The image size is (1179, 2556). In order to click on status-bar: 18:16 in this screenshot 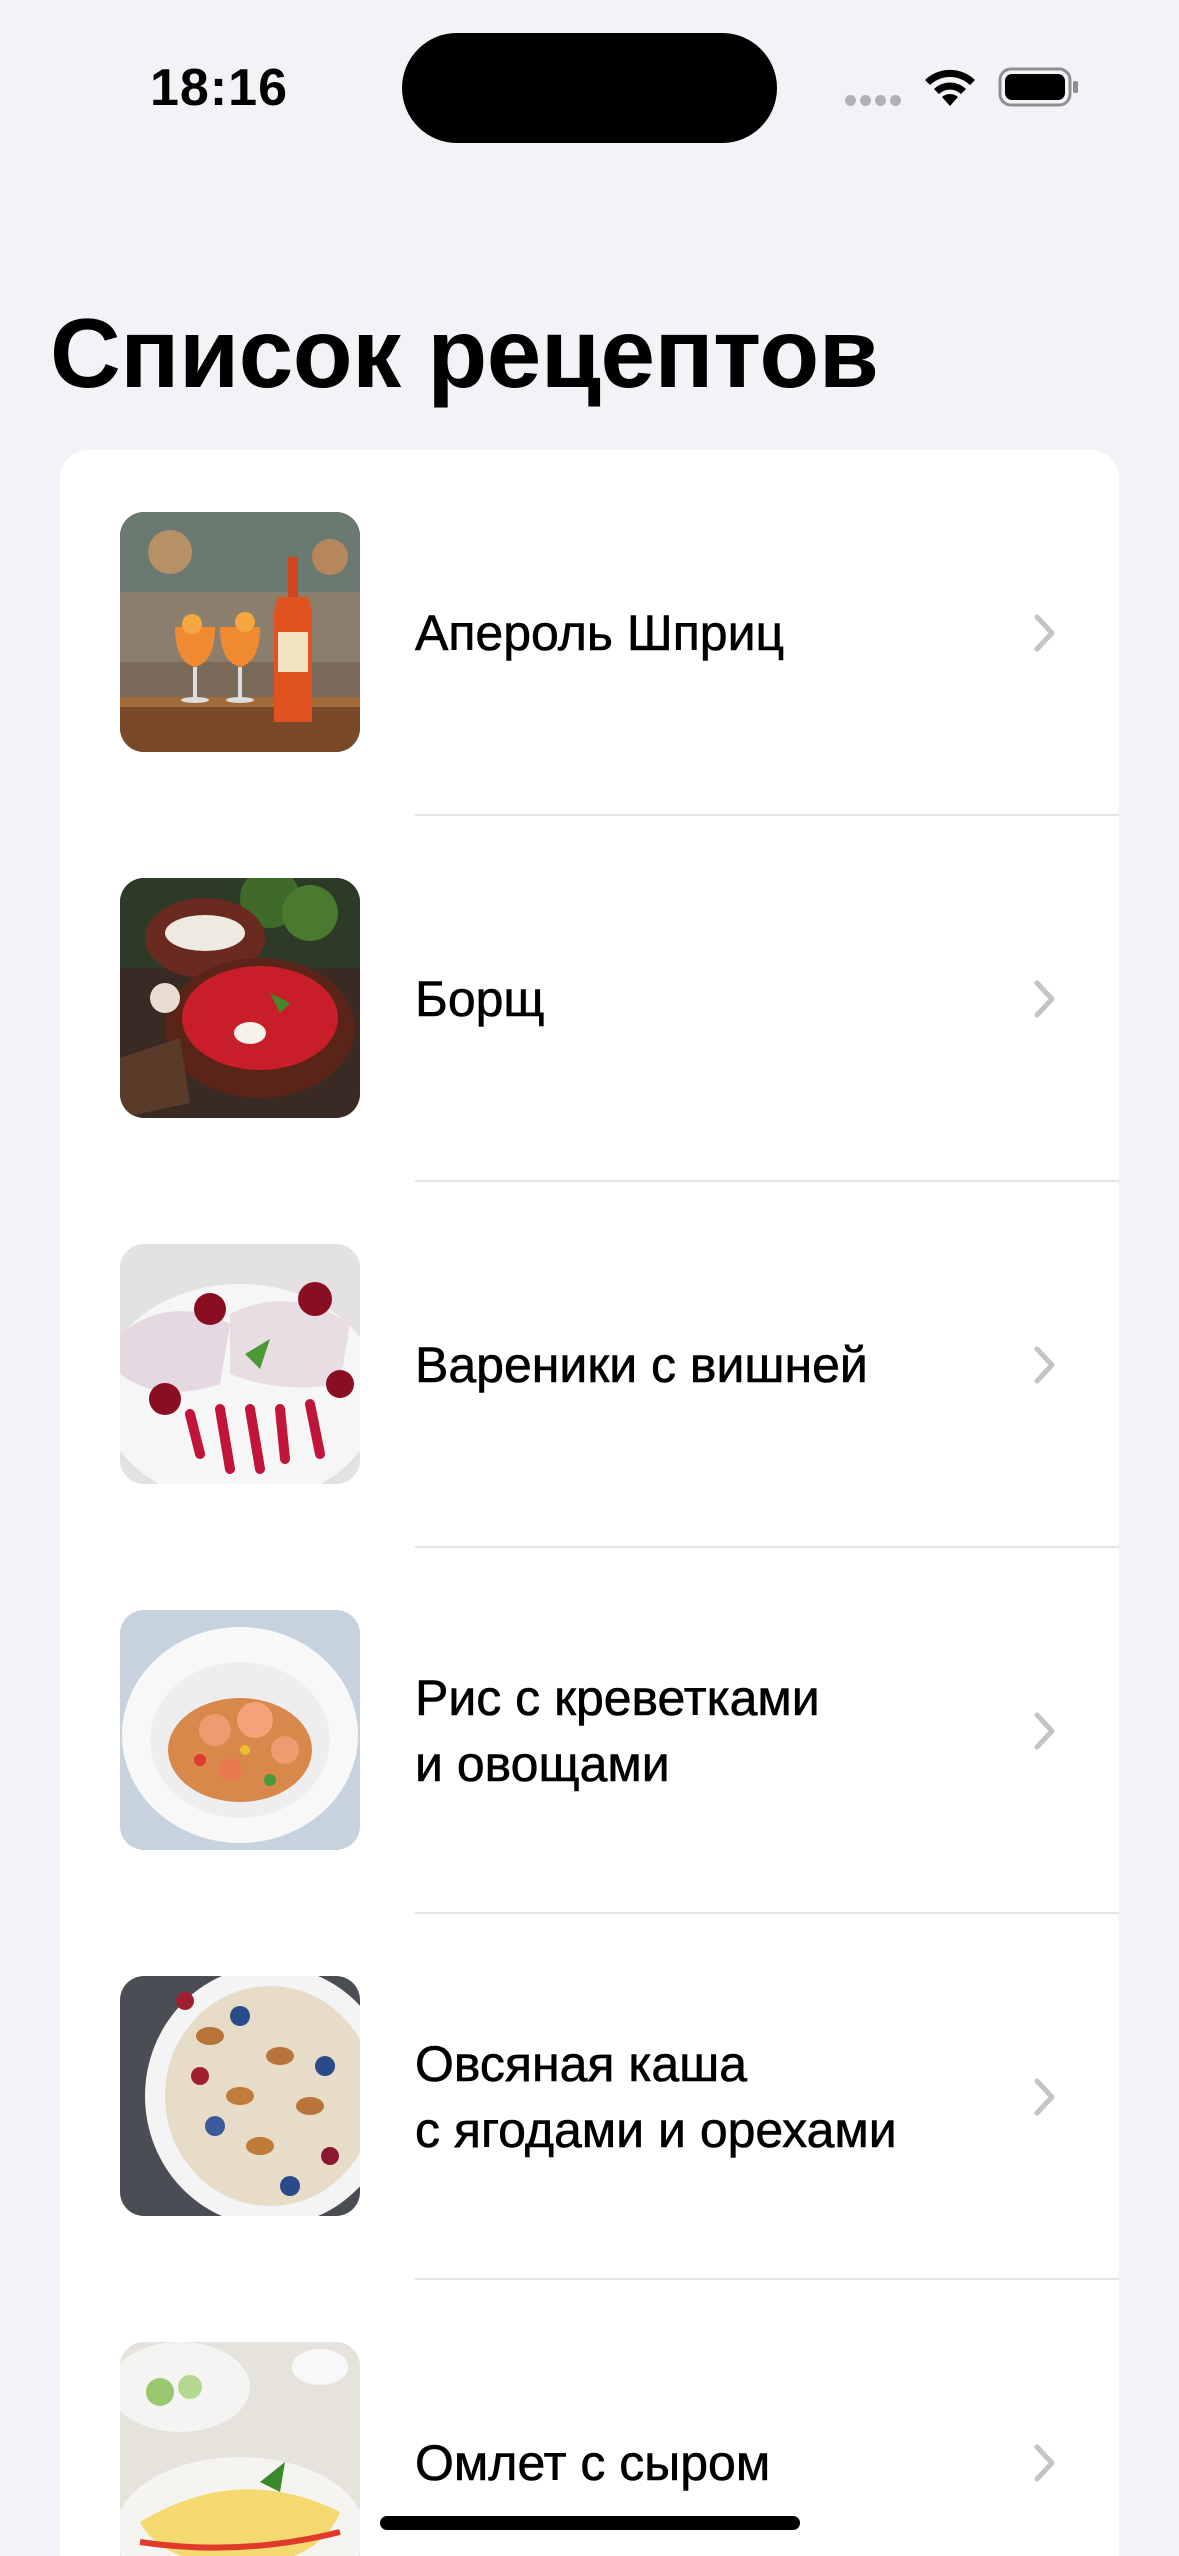, I will do `click(589, 85)`.